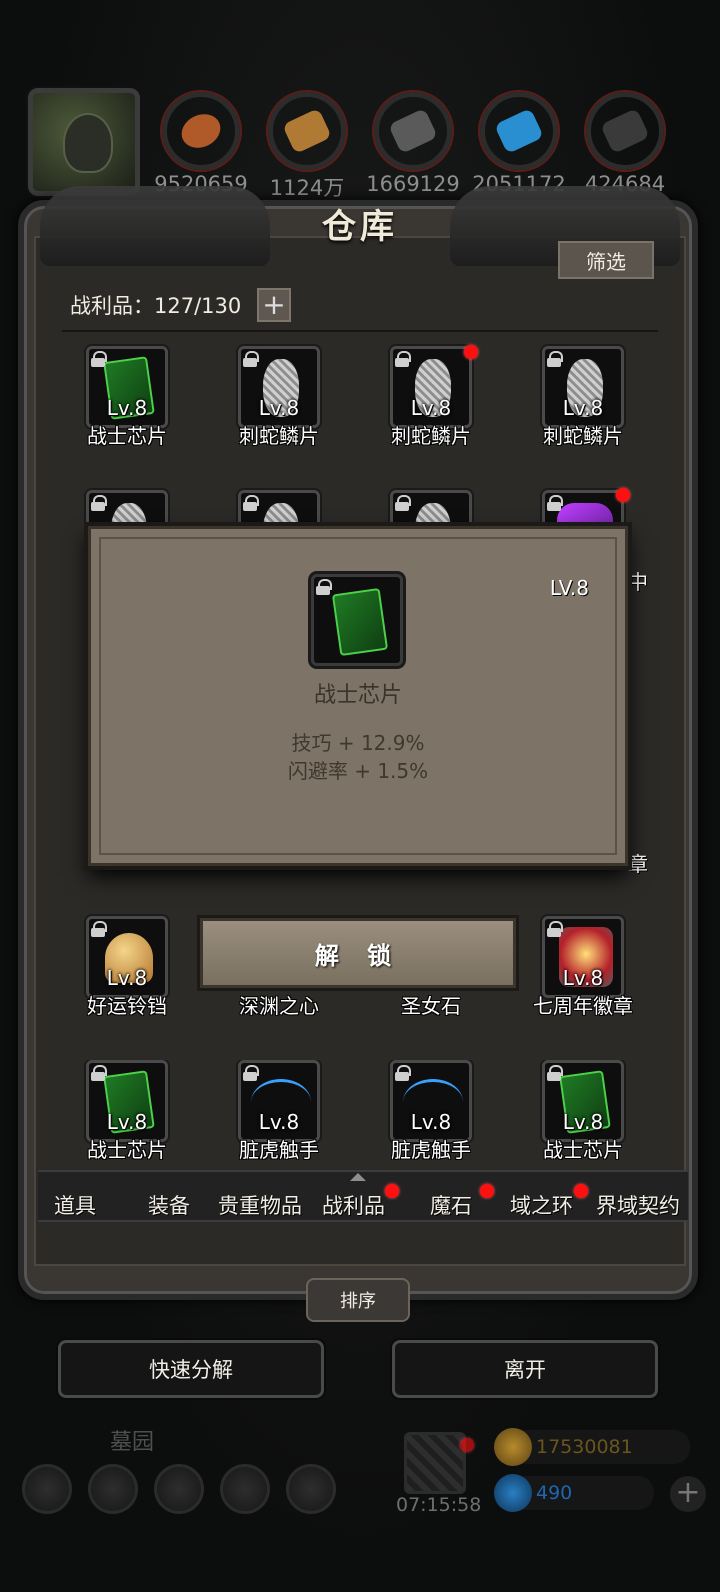  Describe the element at coordinates (274, 305) in the screenshot. I see `expand-capacity-button: +` at that location.